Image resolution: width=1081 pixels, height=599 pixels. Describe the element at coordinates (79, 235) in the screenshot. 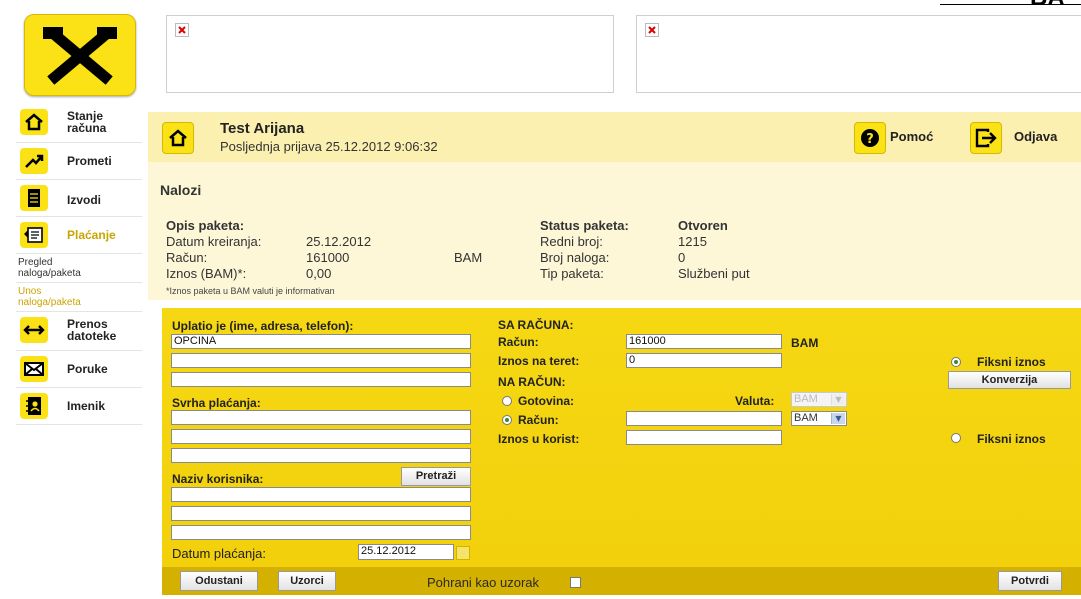

I see `sidebar-item-placanje: Plaćanje` at that location.